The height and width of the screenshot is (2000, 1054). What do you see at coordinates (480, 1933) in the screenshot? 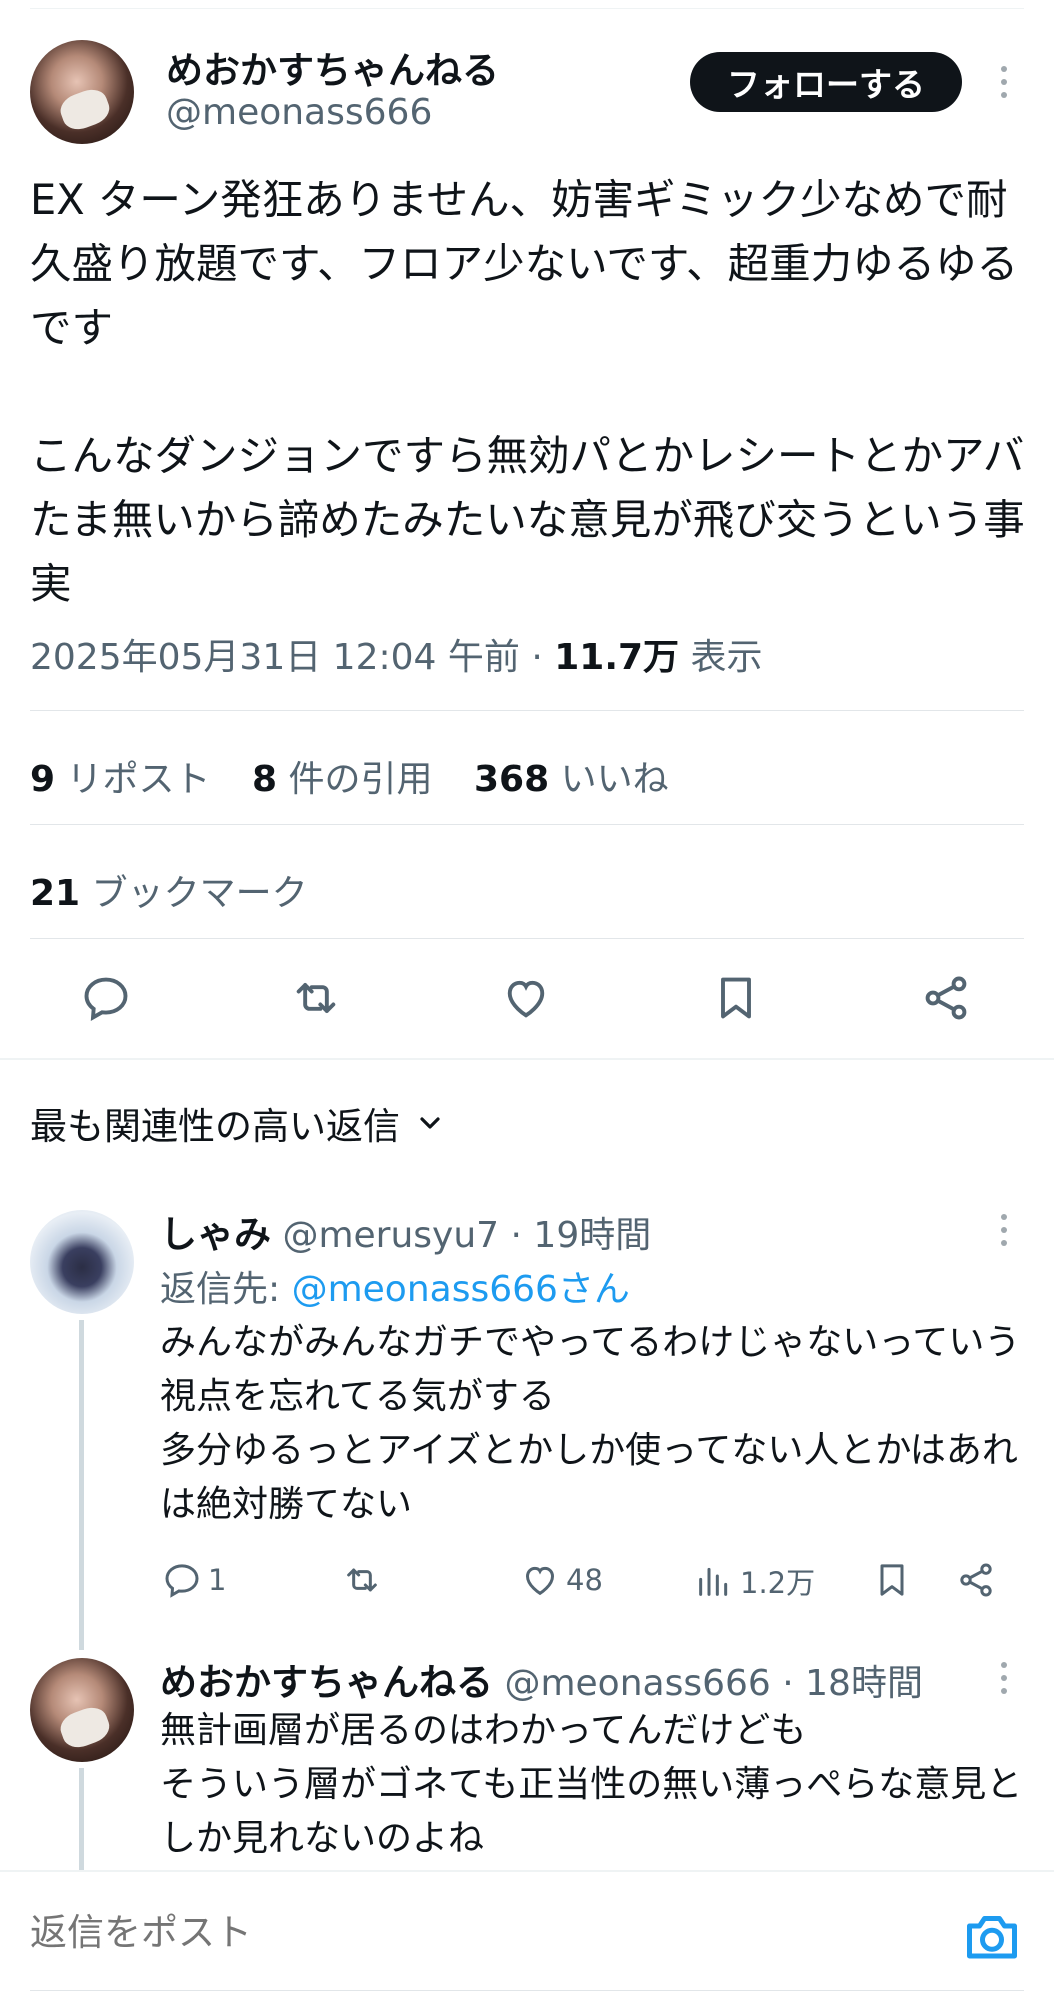
I see `reply-compose-input` at bounding box center [480, 1933].